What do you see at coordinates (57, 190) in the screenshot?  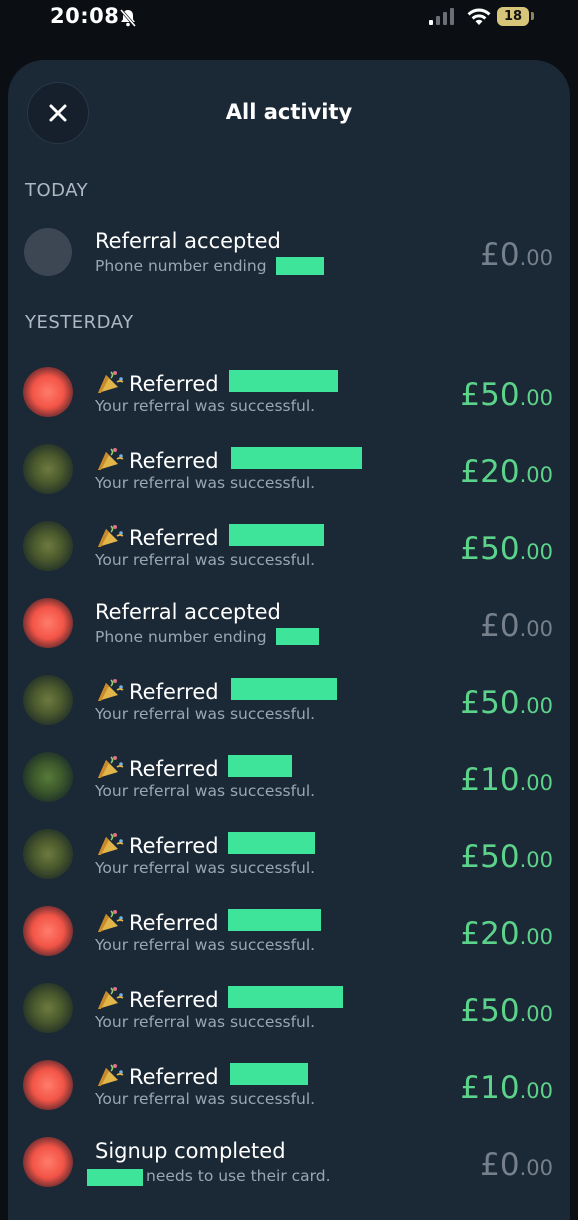 I see `section-label-today: TODAY` at bounding box center [57, 190].